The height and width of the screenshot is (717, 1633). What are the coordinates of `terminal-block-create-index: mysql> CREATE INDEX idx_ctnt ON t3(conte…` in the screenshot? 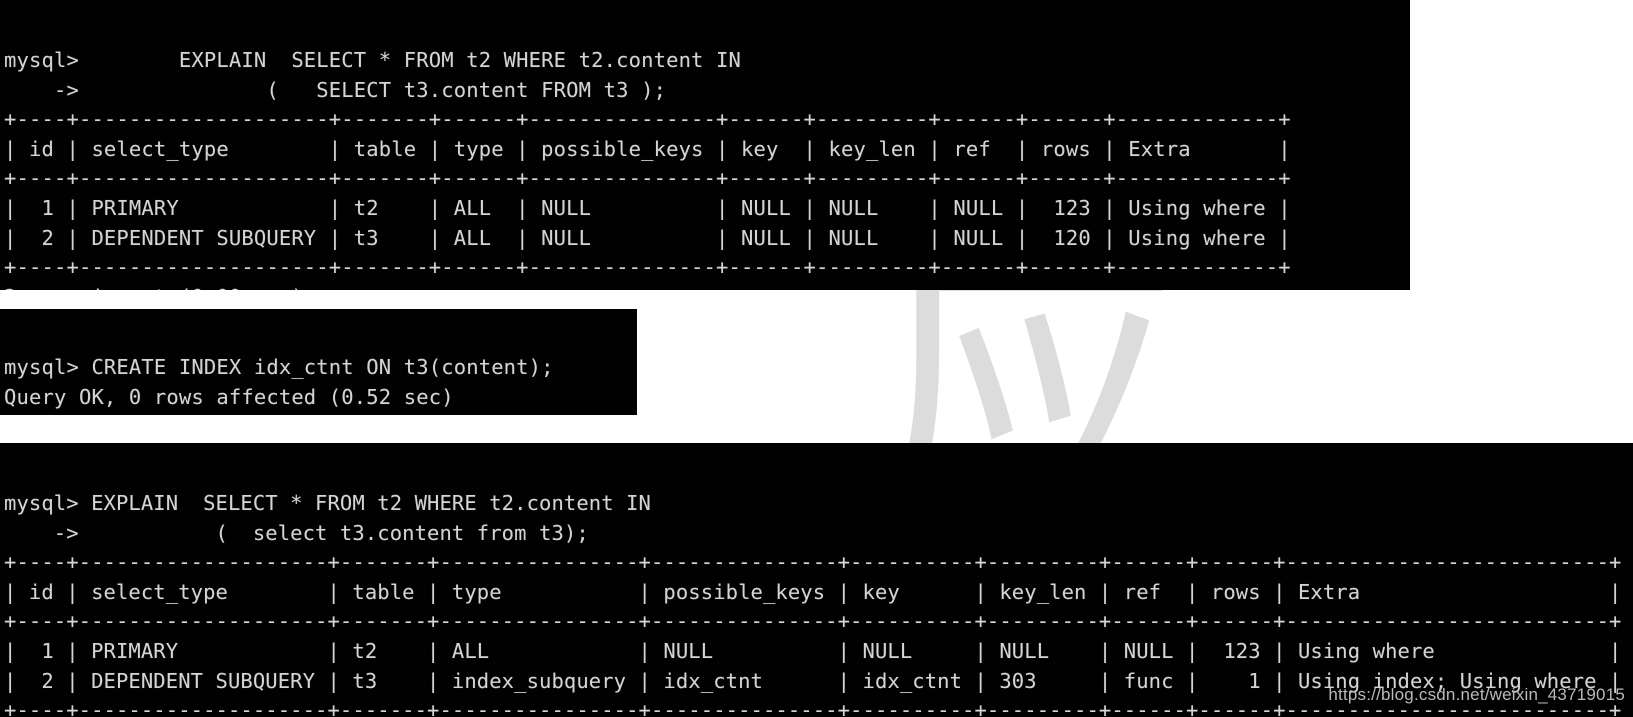 It's located at (318, 362).